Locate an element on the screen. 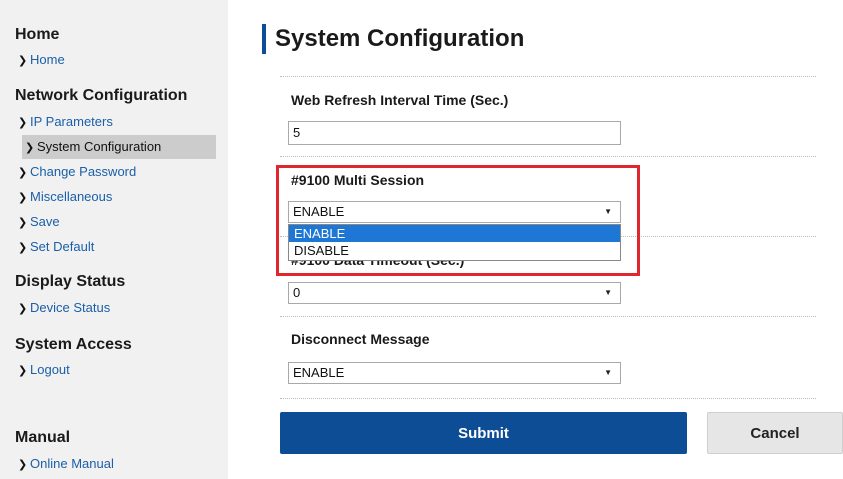 This screenshot has width=843, height=479. data-timeout-select: 0 ▼ is located at coordinates (454, 293).